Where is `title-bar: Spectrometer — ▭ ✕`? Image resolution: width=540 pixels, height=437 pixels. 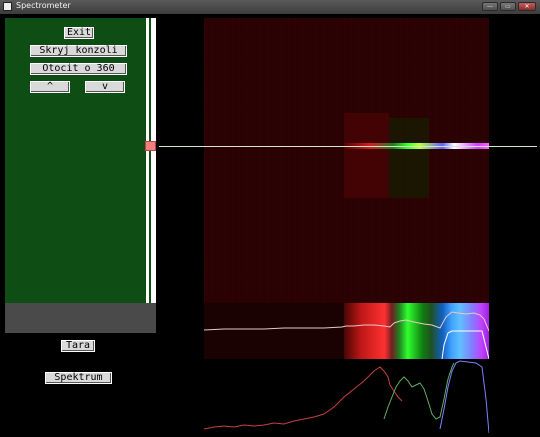 title-bar: Spectrometer — ▭ ✕ is located at coordinates (270, 7).